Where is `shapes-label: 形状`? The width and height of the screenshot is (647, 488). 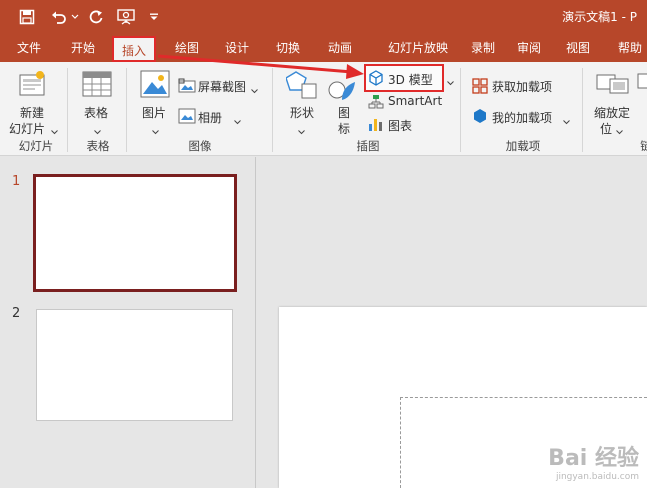
shapes-label: 形状 is located at coordinates (302, 113).